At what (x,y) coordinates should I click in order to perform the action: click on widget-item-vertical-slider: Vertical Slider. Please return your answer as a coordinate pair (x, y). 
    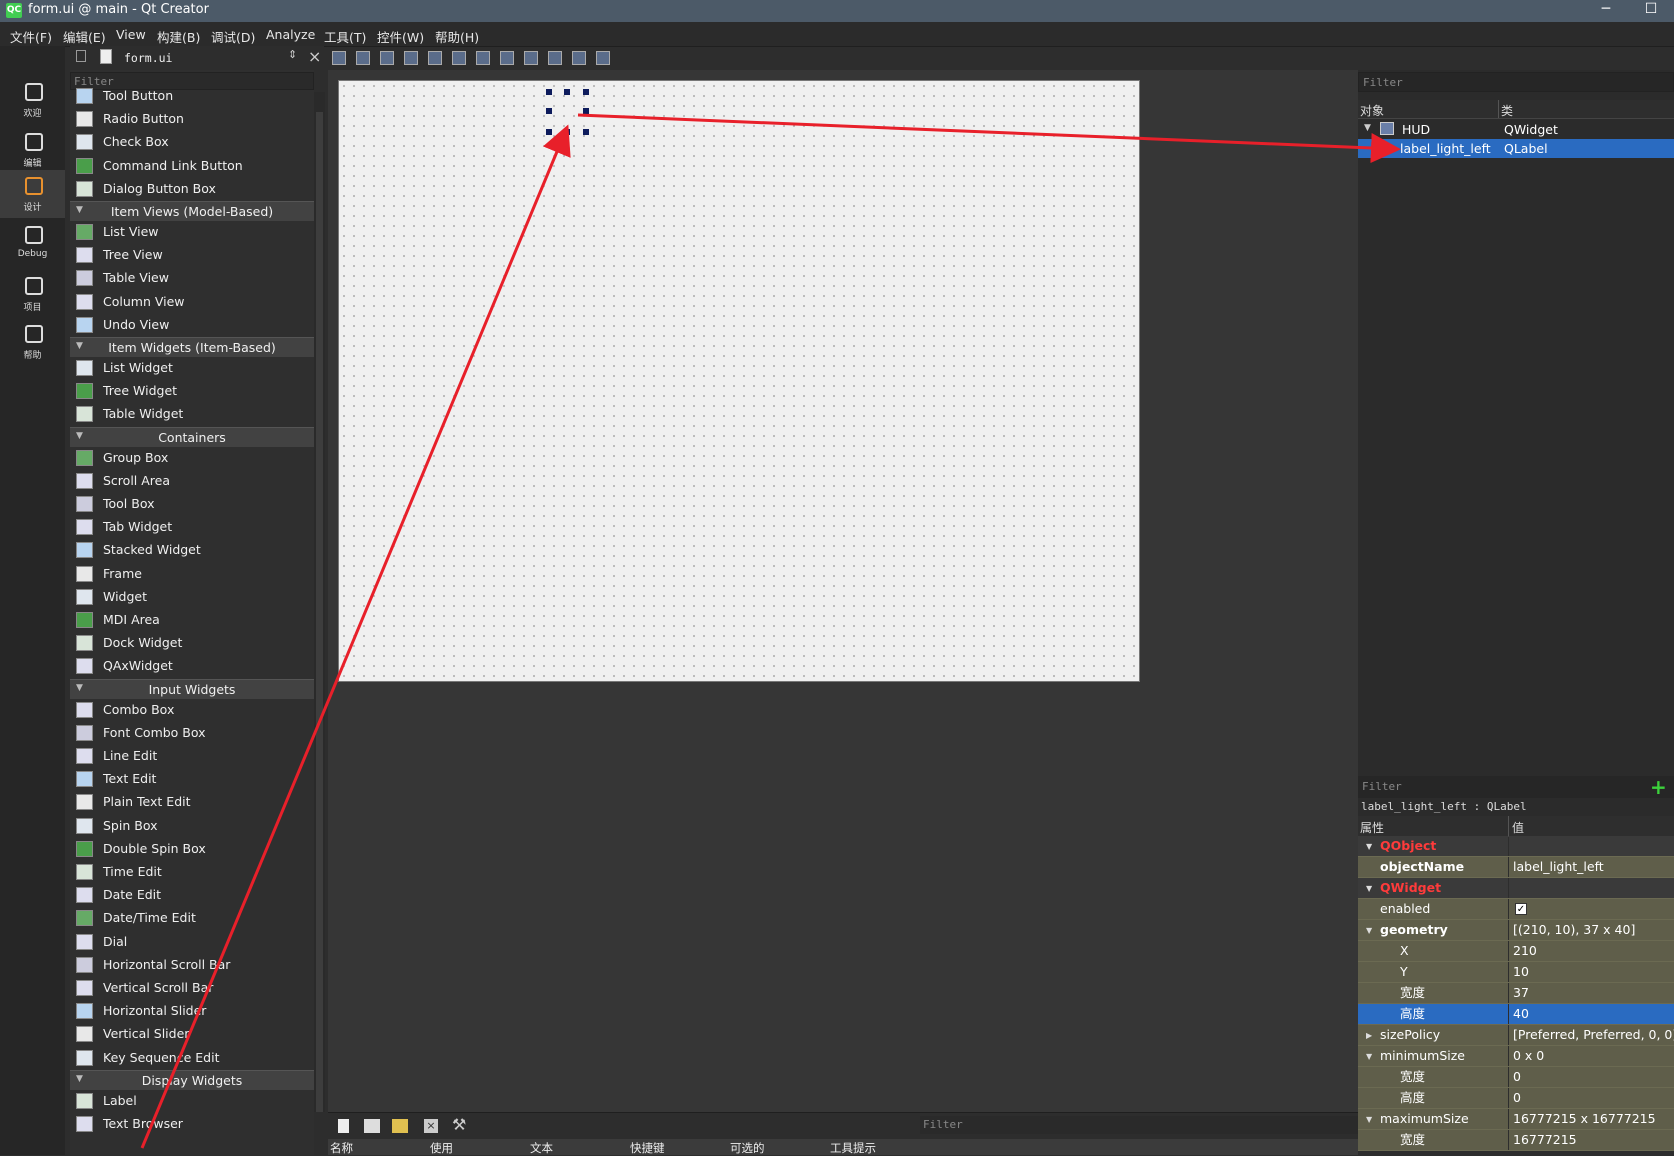
    Looking at the image, I should click on (192, 1034).